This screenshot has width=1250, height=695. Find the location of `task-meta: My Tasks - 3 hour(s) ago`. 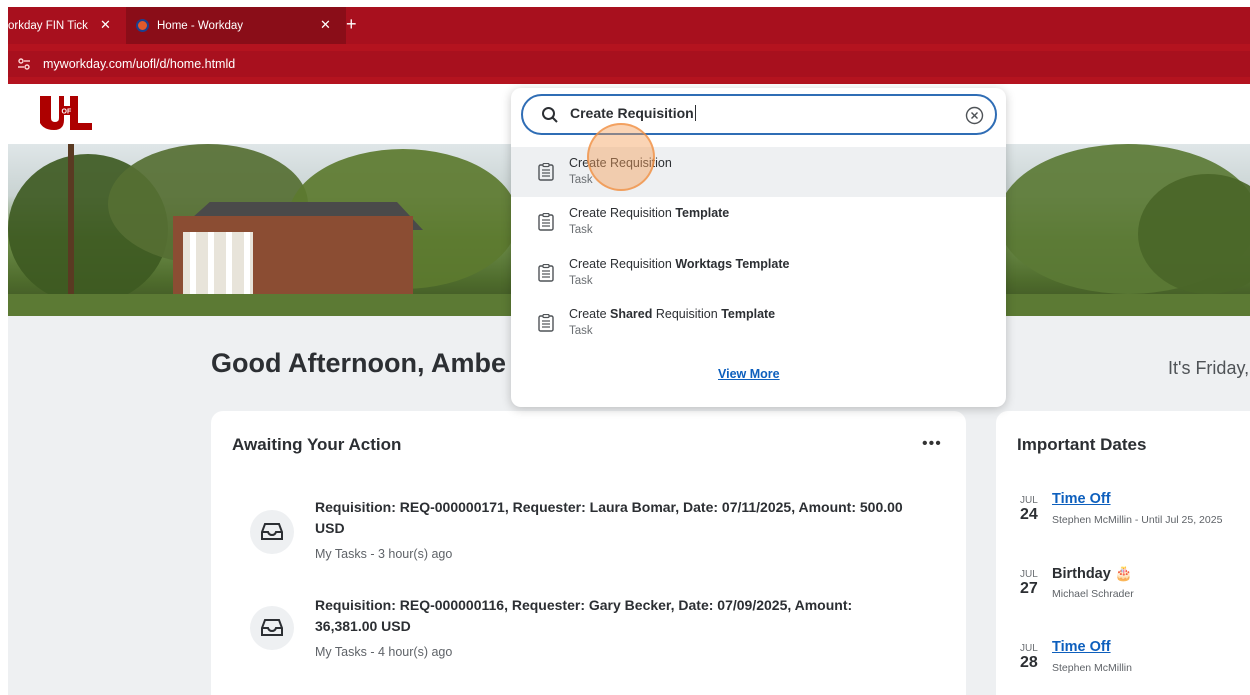

task-meta: My Tasks - 3 hour(s) ago is located at coordinates (384, 554).